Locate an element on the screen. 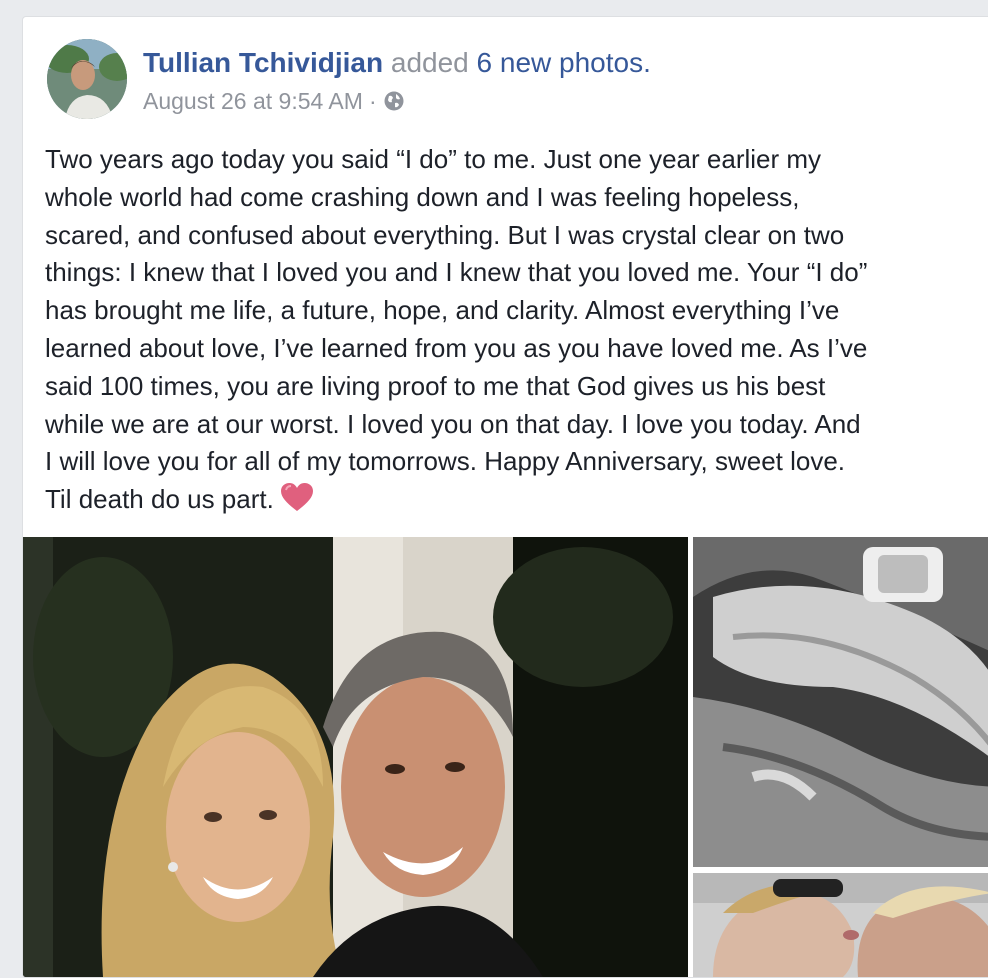 This screenshot has height=978, width=988. kiss-photo is located at coordinates (840, 925).